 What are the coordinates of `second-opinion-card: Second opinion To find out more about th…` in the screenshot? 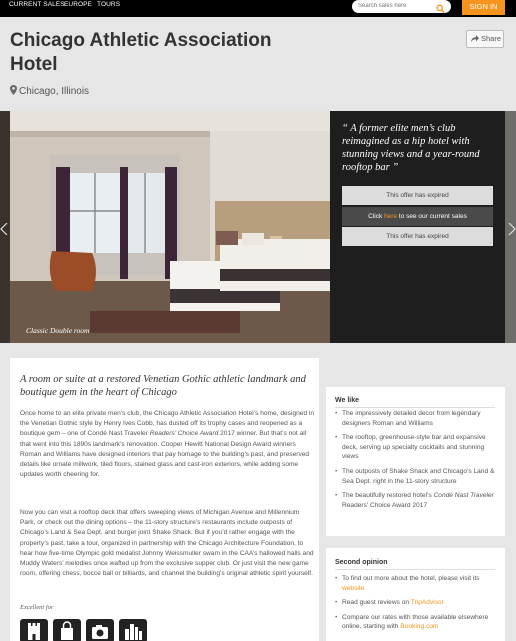 It's located at (415, 594).